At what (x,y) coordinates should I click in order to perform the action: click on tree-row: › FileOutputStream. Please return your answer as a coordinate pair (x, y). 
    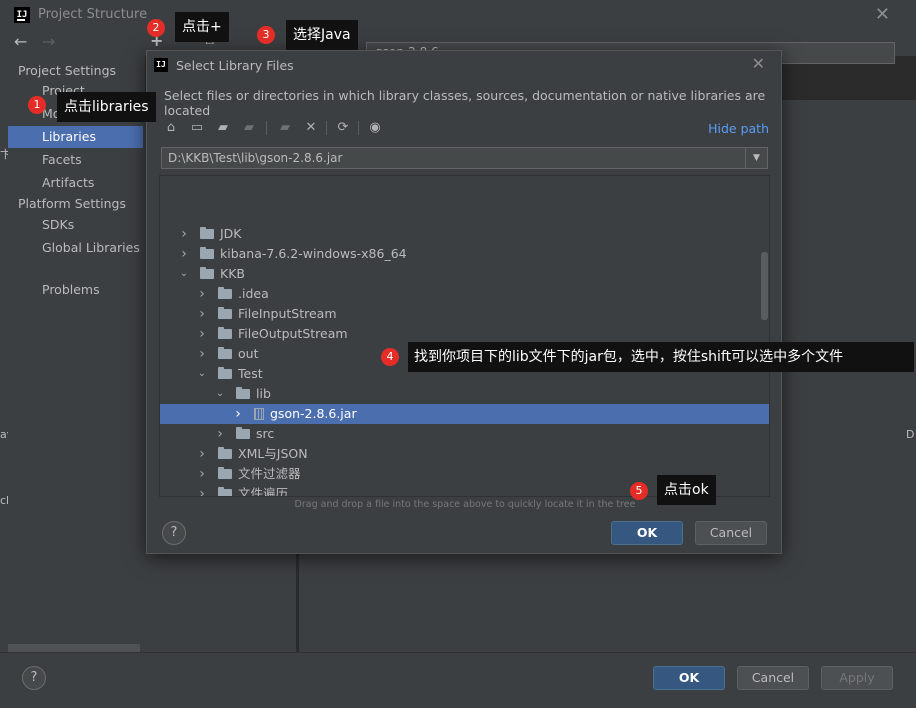
    Looking at the image, I should click on (464, 334).